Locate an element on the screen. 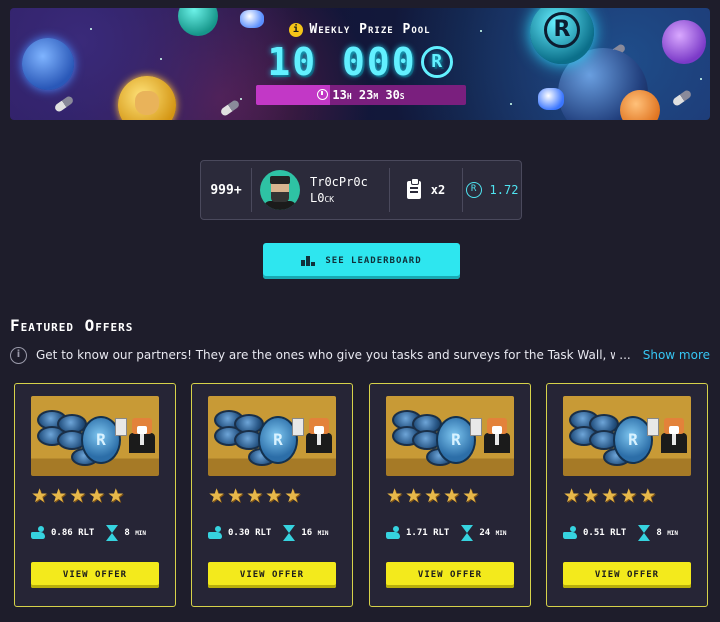 This screenshot has width=720, height=622. see-leaderboard-label: SEE LEADERBOARD is located at coordinates (373, 261).